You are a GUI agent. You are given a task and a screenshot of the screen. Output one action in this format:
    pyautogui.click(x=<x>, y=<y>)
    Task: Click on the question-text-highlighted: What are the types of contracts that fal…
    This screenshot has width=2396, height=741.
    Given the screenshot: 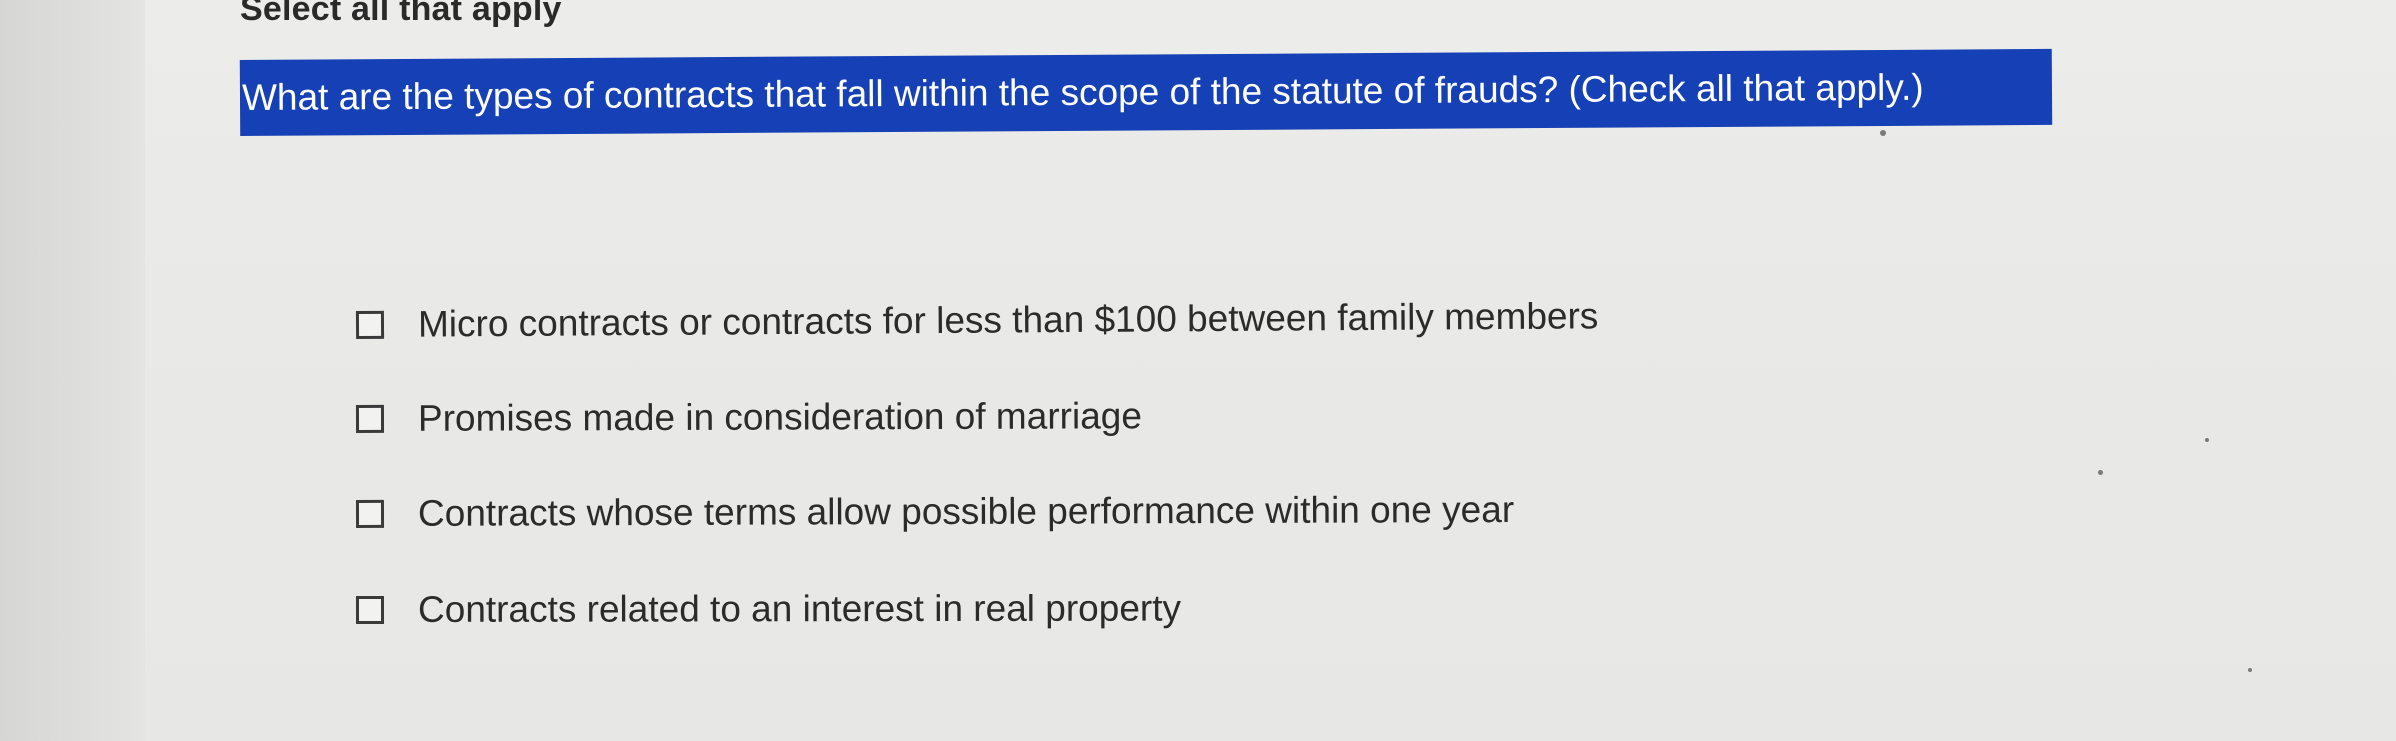 What is the action you would take?
    pyautogui.click(x=1146, y=92)
    